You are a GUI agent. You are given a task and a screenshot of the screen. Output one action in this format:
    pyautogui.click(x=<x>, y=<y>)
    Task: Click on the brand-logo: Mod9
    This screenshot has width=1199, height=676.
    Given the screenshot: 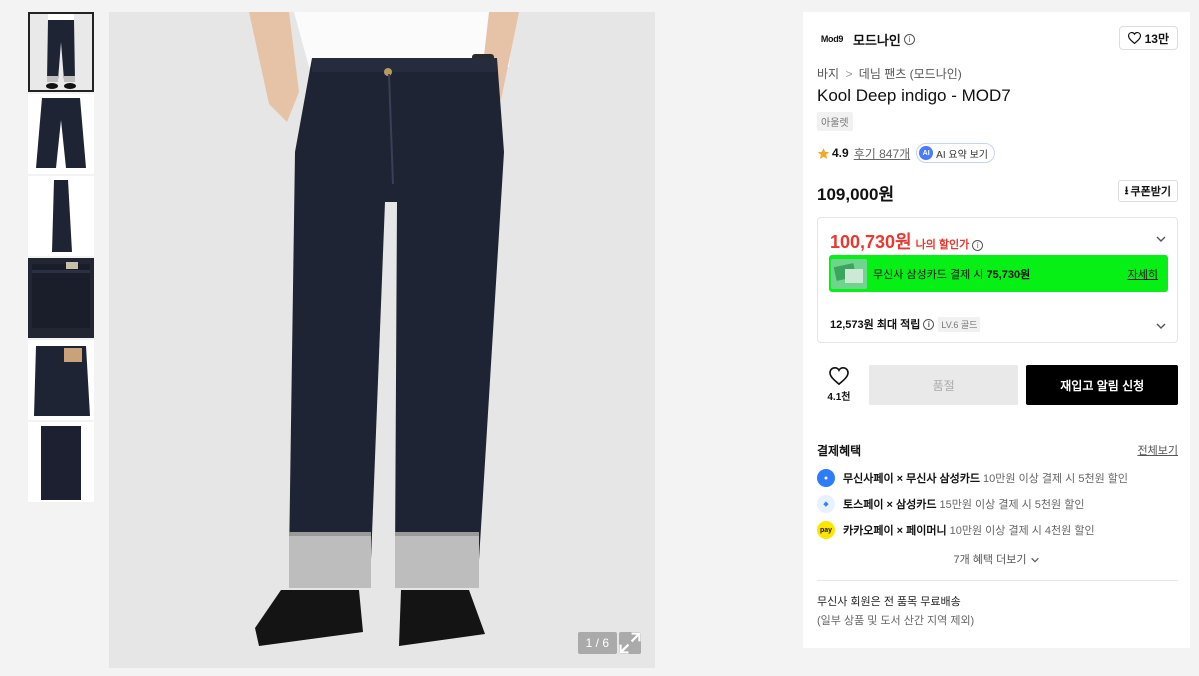 What is the action you would take?
    pyautogui.click(x=832, y=39)
    